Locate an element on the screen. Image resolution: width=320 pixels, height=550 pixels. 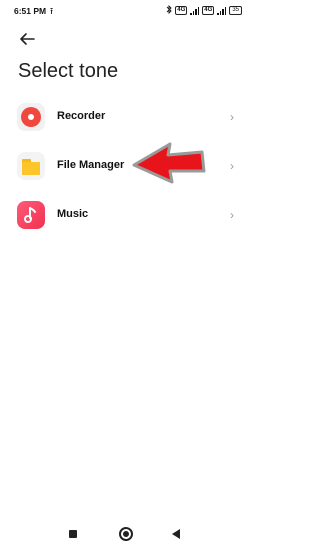
arrow-left-icon is located at coordinates (27, 39).